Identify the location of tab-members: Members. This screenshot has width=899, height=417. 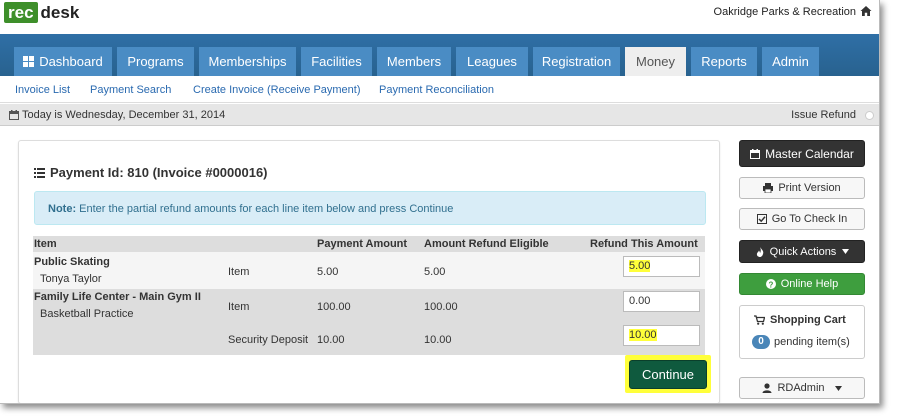
(414, 61).